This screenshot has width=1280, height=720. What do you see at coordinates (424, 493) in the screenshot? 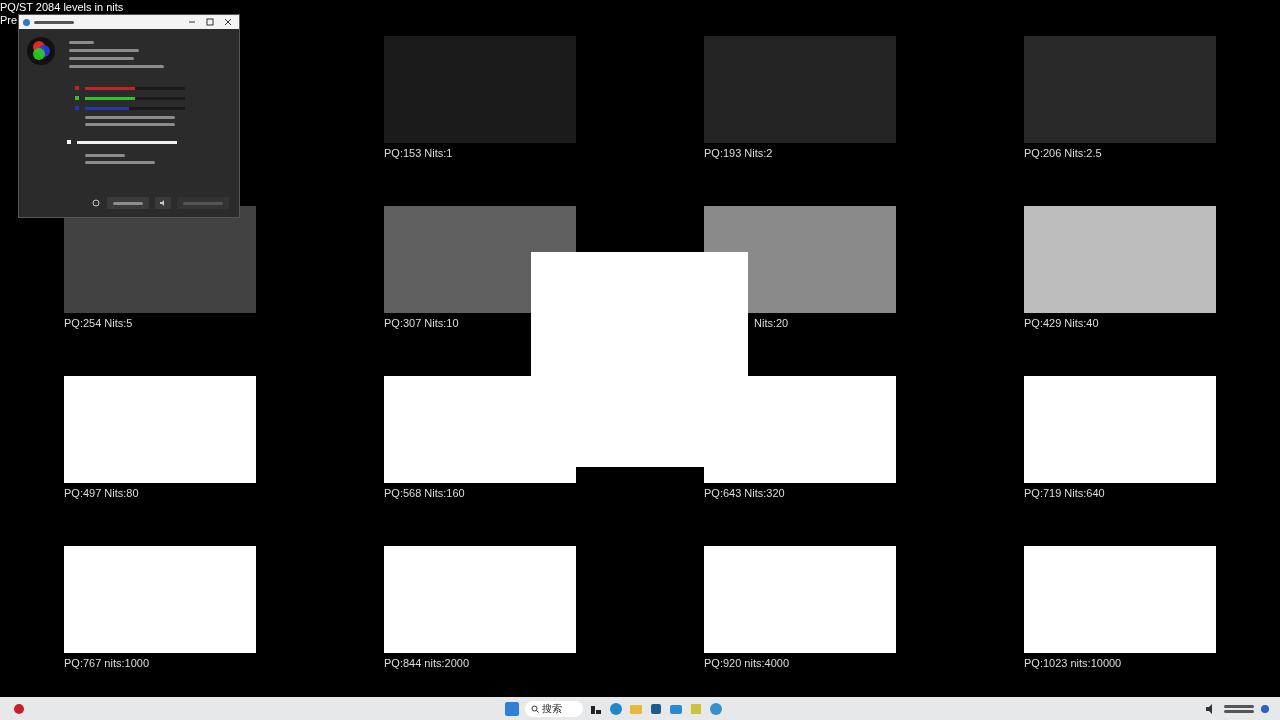
I see `patch-label: PQ:568 Nits:160` at bounding box center [424, 493].